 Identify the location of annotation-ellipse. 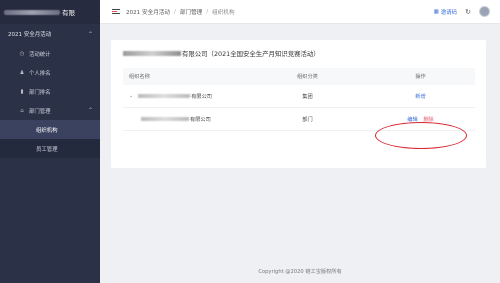
(421, 135).